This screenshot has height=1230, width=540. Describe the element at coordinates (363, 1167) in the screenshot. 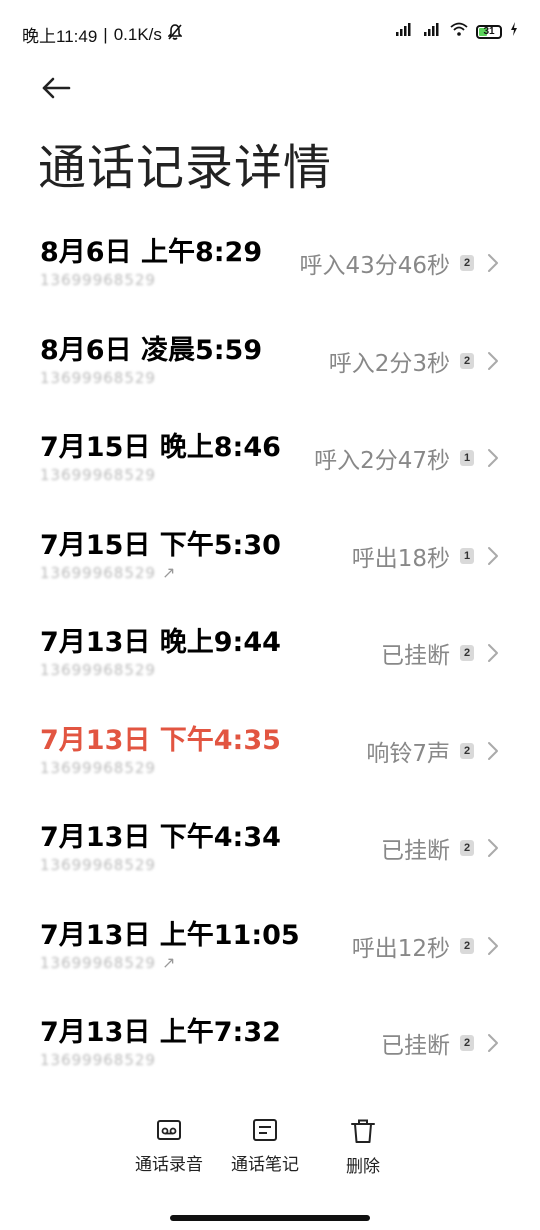

I see `delete-label: 删除` at that location.